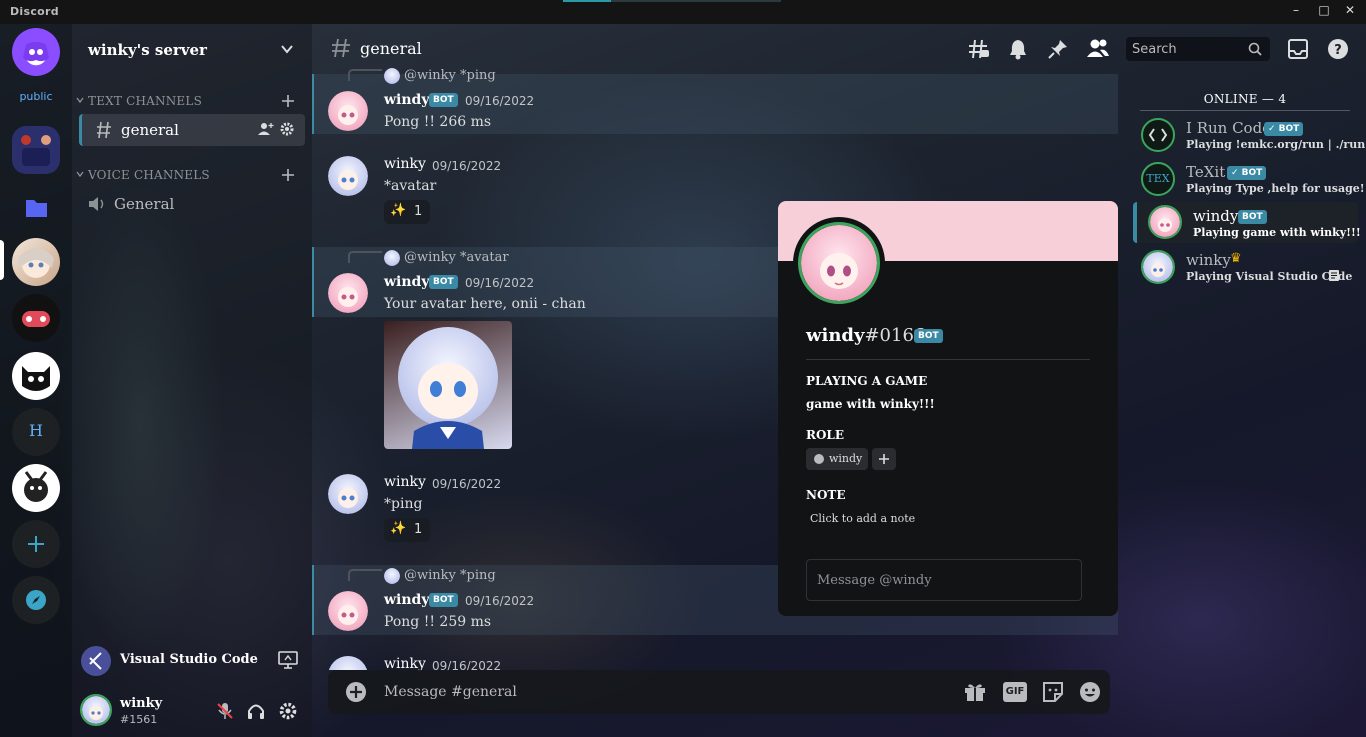  What do you see at coordinates (36, 150) in the screenshot?
I see `server-icon-public` at bounding box center [36, 150].